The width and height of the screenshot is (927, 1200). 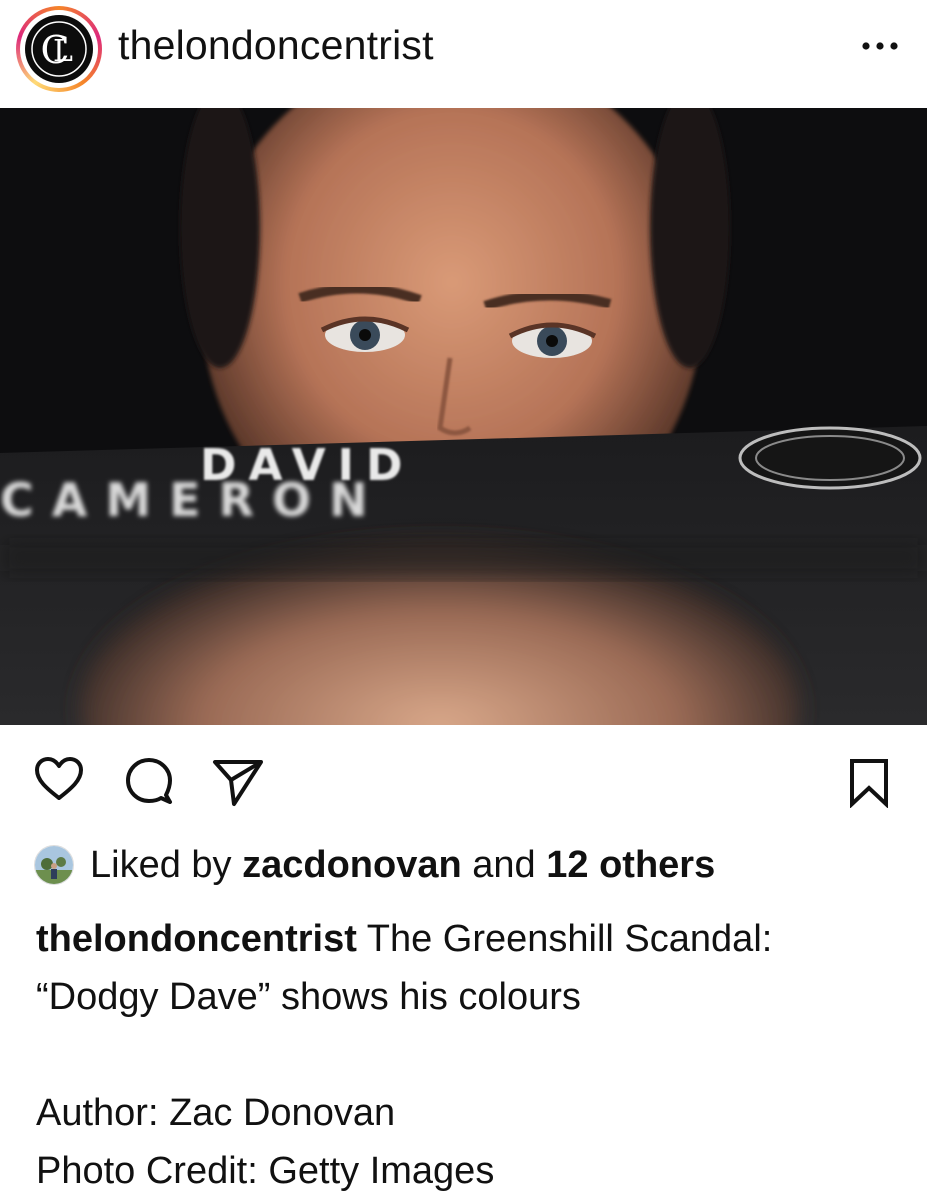 I want to click on like-button, so click(x=59, y=781).